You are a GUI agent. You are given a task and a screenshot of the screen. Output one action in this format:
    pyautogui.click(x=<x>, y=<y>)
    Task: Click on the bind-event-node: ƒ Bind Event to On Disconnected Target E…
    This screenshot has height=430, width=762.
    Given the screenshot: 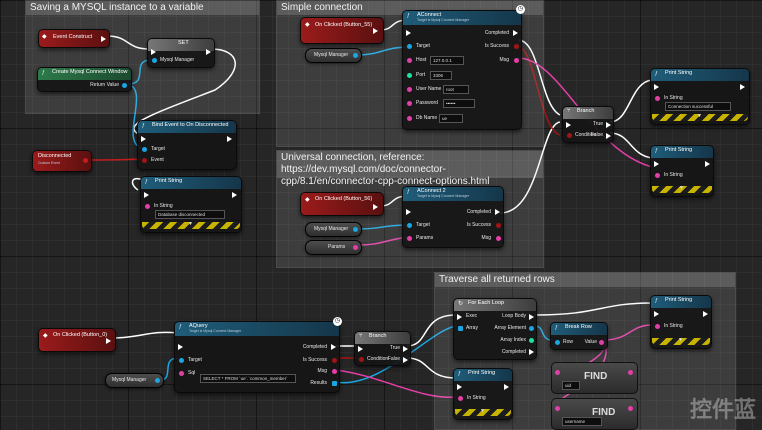 What is the action you would take?
    pyautogui.click(x=187, y=145)
    